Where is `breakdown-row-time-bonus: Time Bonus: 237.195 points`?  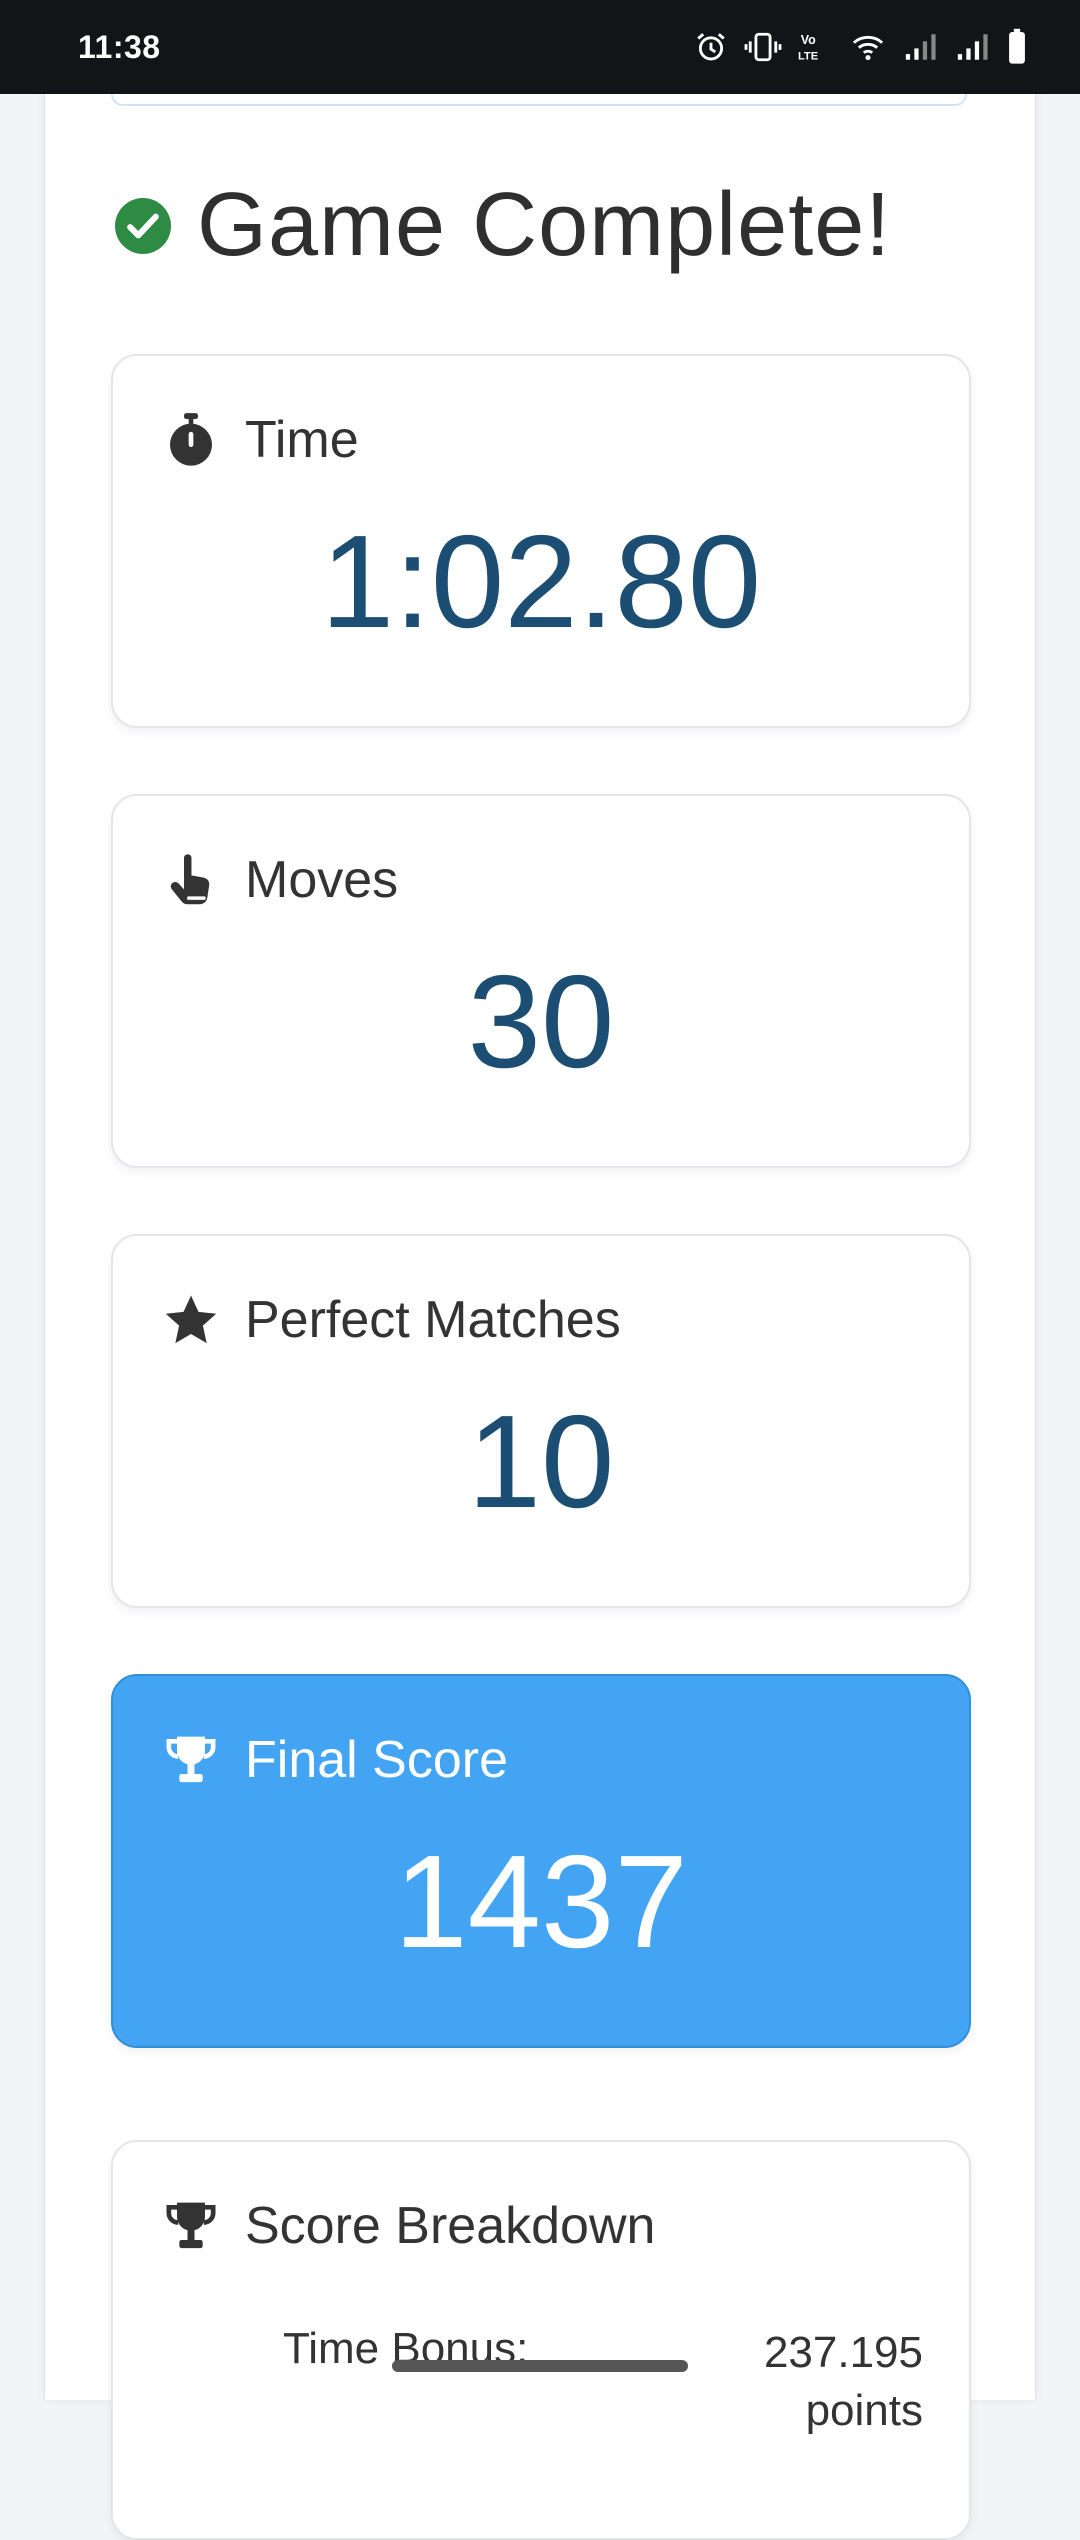
breakdown-row-time-bonus: Time Bonus: 237.195 points is located at coordinates (603, 2382).